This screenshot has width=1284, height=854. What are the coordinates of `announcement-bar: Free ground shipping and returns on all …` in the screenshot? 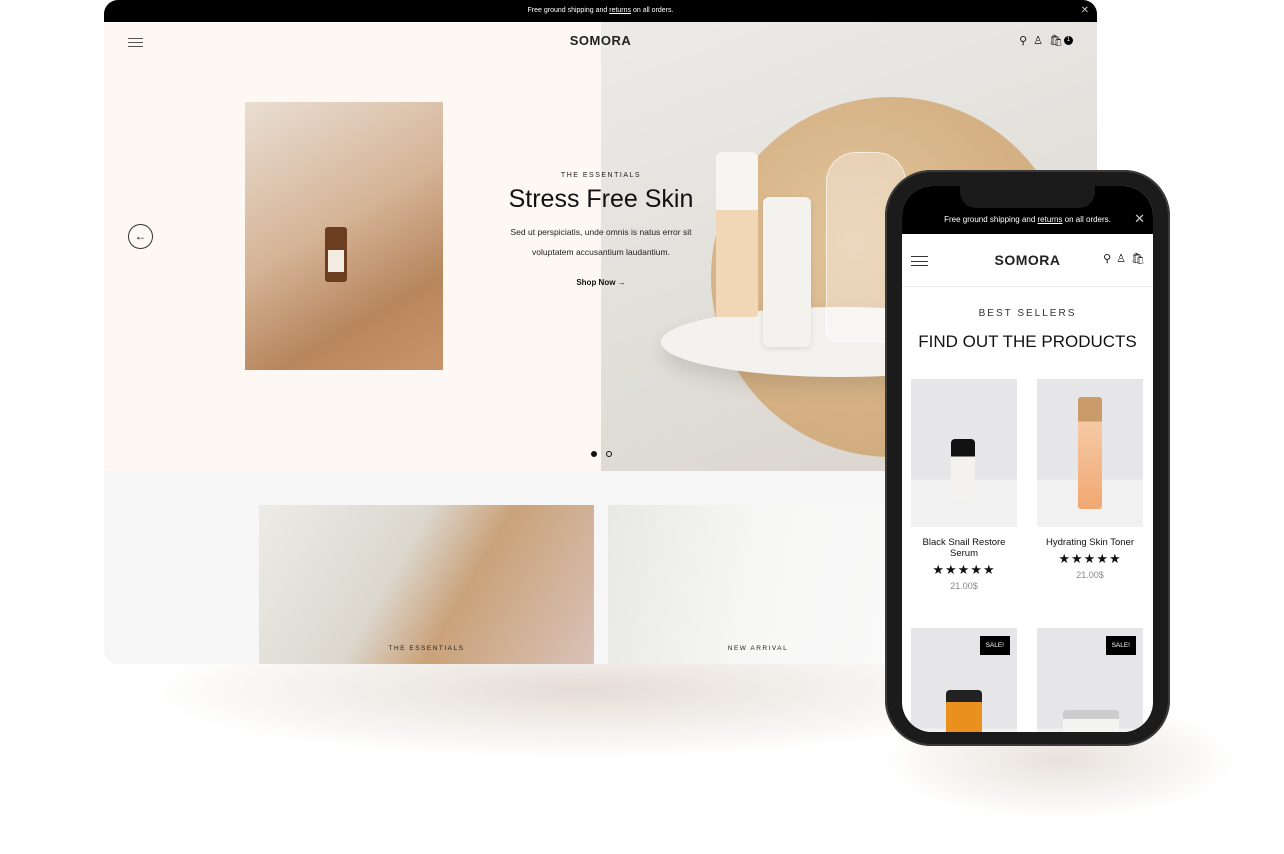 It's located at (600, 11).